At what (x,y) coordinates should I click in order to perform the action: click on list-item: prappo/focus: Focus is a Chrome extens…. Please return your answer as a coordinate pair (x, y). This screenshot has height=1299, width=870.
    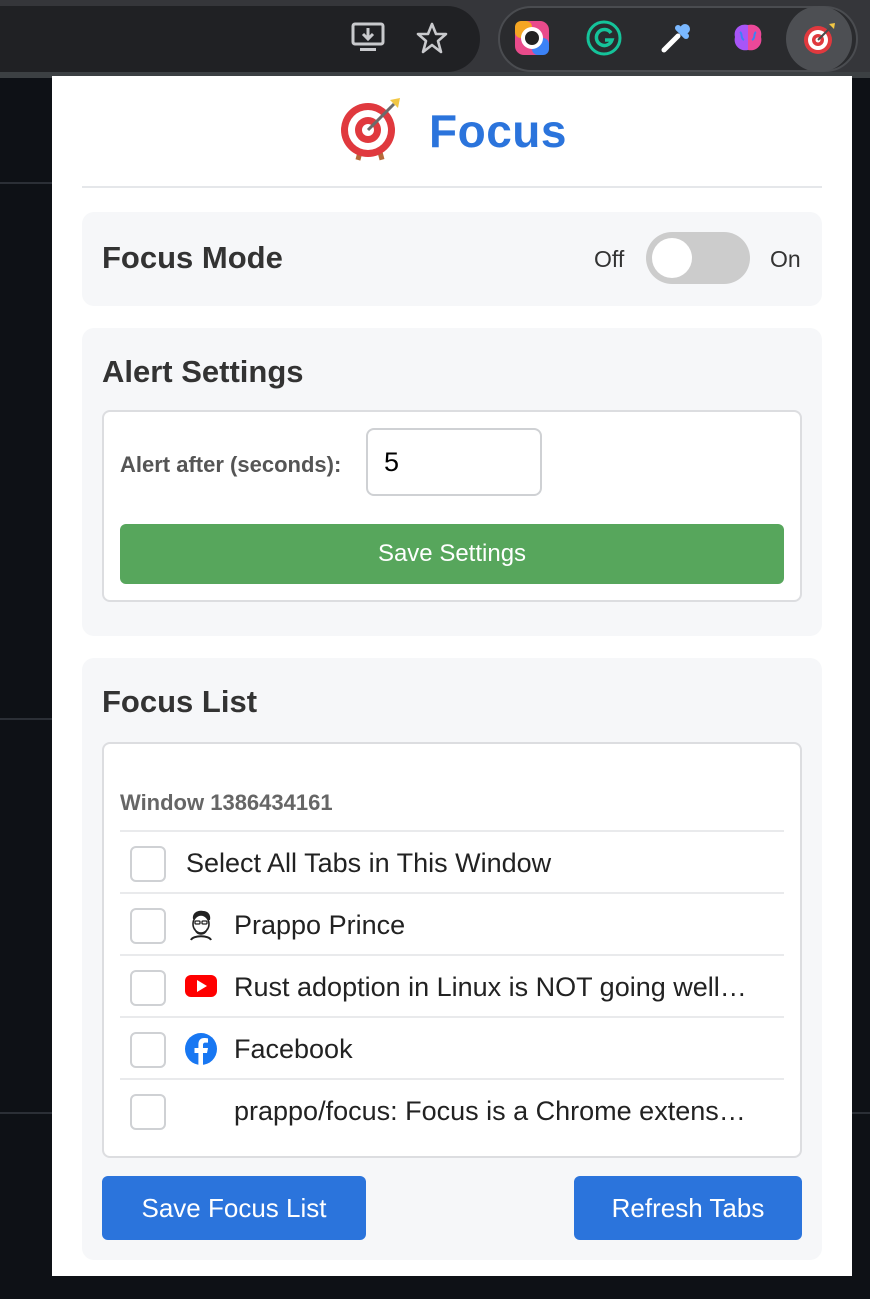
    Looking at the image, I should click on (452, 1109).